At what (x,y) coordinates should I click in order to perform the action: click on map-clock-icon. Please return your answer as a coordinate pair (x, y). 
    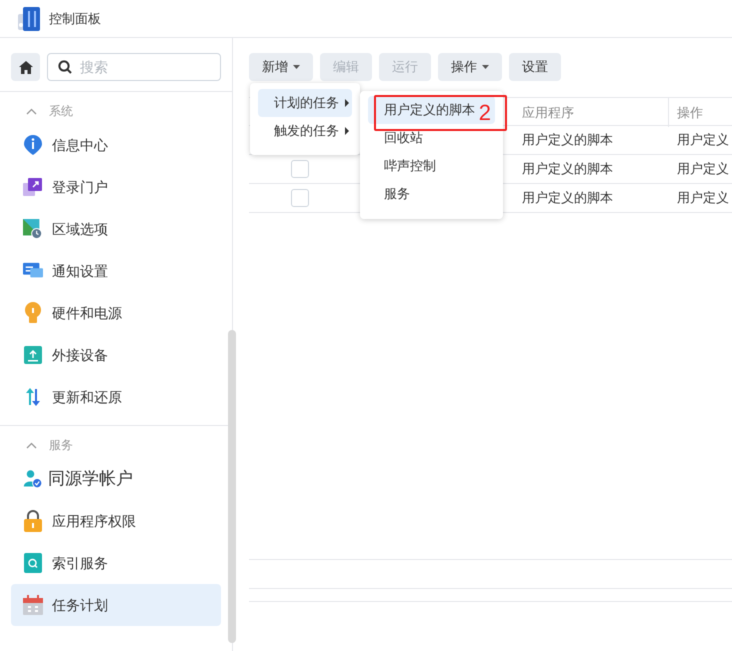
    Looking at the image, I should click on (33, 229).